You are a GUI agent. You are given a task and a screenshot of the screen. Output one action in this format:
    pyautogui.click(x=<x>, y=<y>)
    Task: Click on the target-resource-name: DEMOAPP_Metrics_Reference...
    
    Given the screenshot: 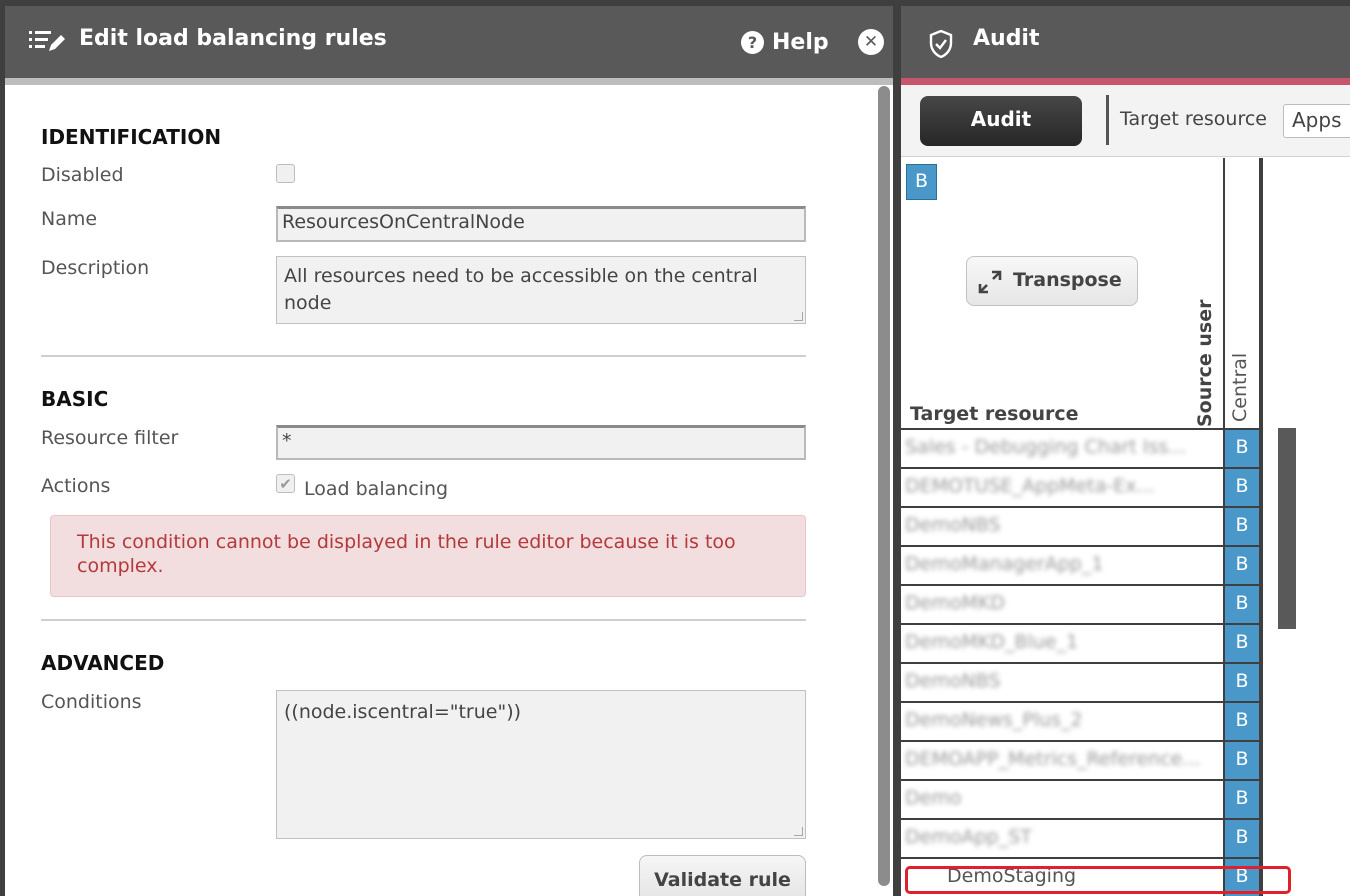 What is the action you would take?
    pyautogui.click(x=1053, y=759)
    